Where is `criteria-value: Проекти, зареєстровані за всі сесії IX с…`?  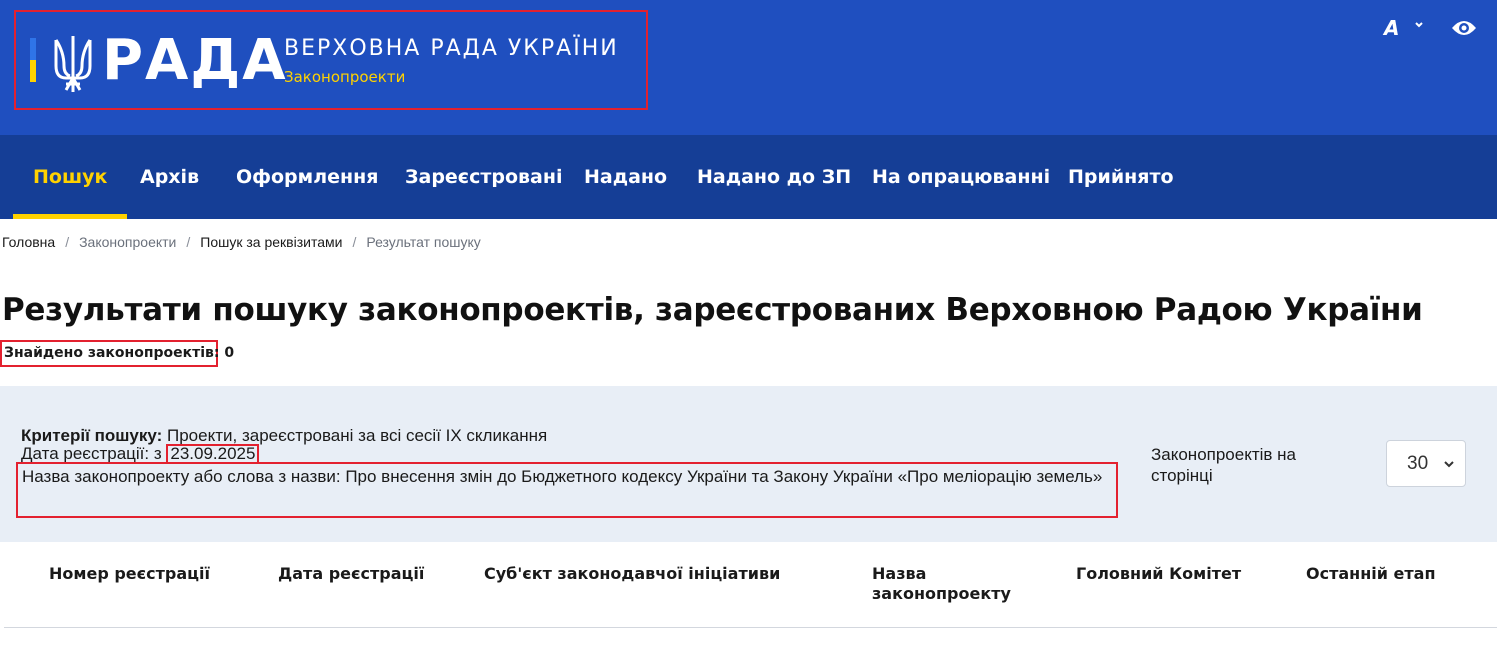 criteria-value: Проекти, зареєстровані за всі сесії IX с… is located at coordinates (355, 435).